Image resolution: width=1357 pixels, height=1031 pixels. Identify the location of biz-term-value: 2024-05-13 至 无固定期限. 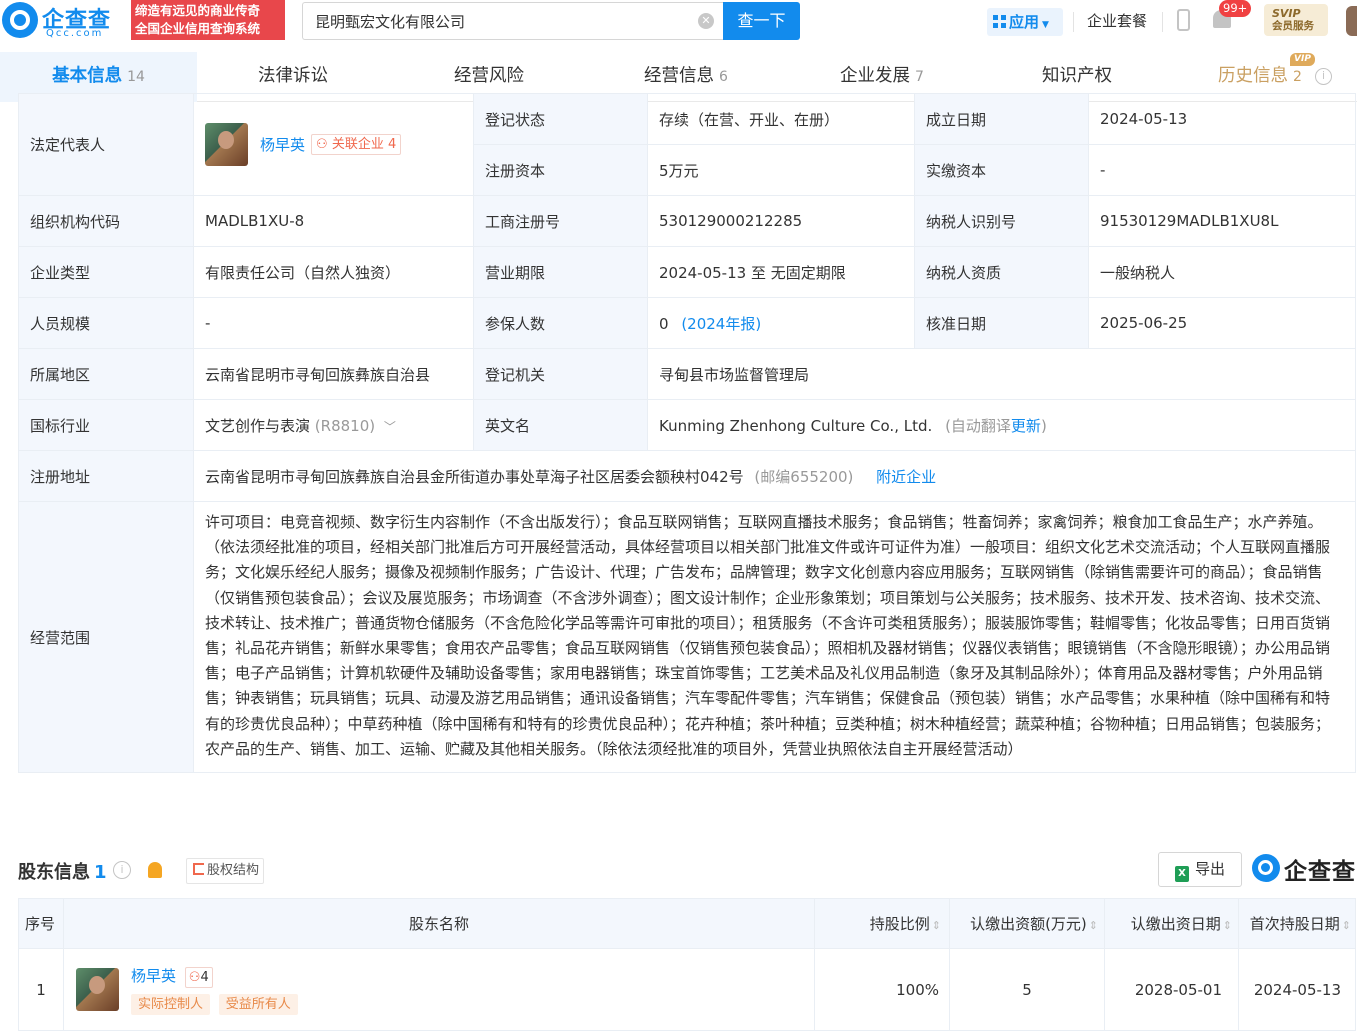
(781, 272).